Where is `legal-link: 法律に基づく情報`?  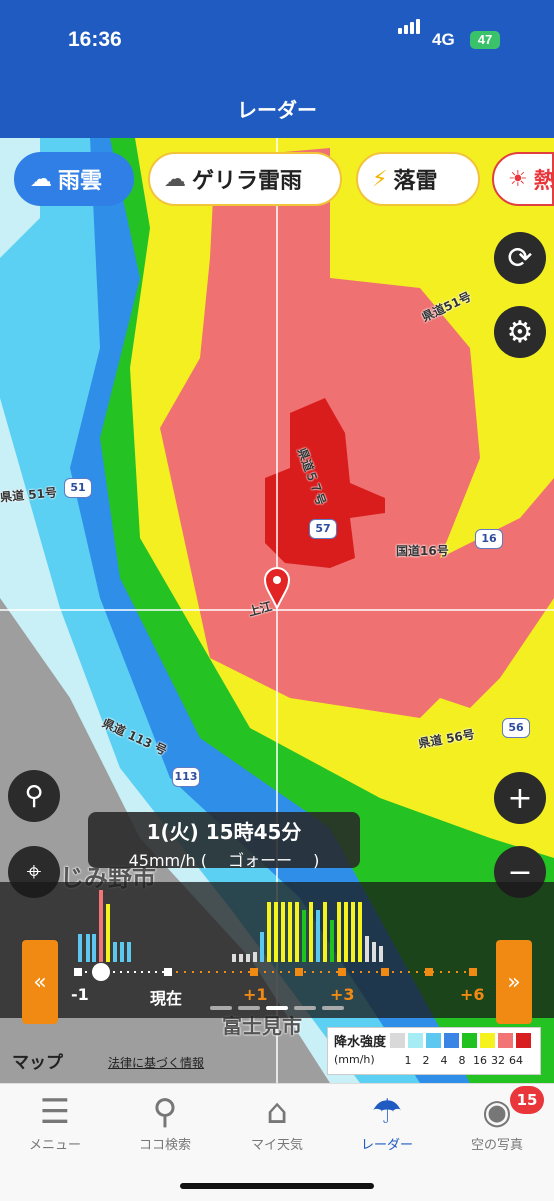 legal-link: 法律に基づく情報 is located at coordinates (156, 1062).